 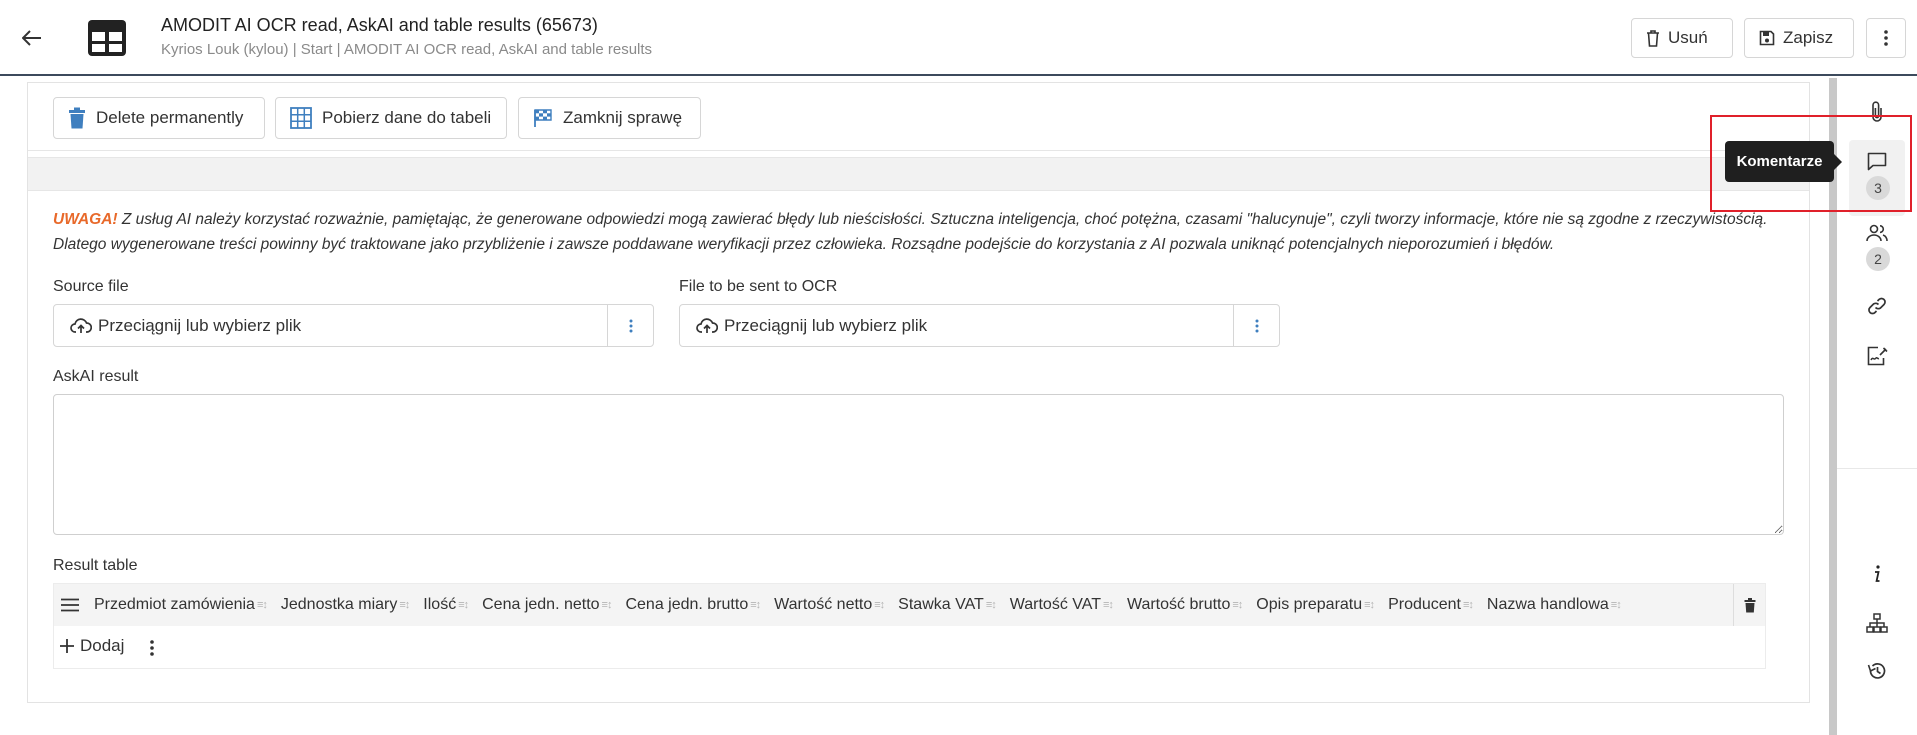 What do you see at coordinates (1878, 259) in the screenshot?
I see `participants-count-badge: 2` at bounding box center [1878, 259].